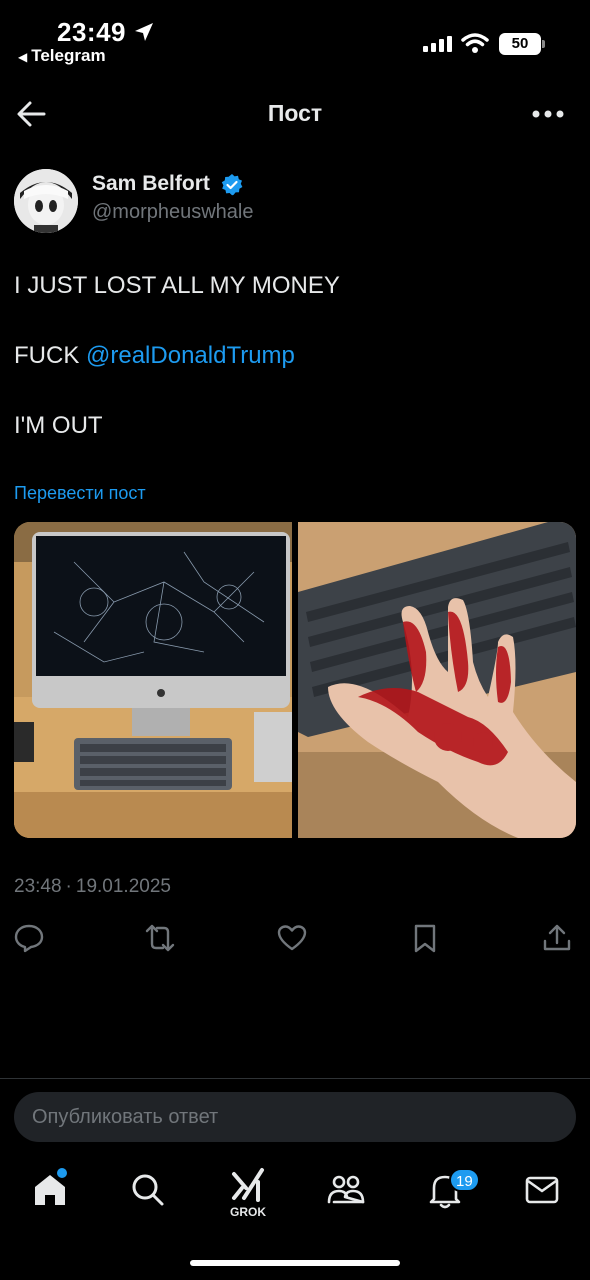 The image size is (590, 1280). What do you see at coordinates (475, 43) in the screenshot?
I see `wifi-icon` at bounding box center [475, 43].